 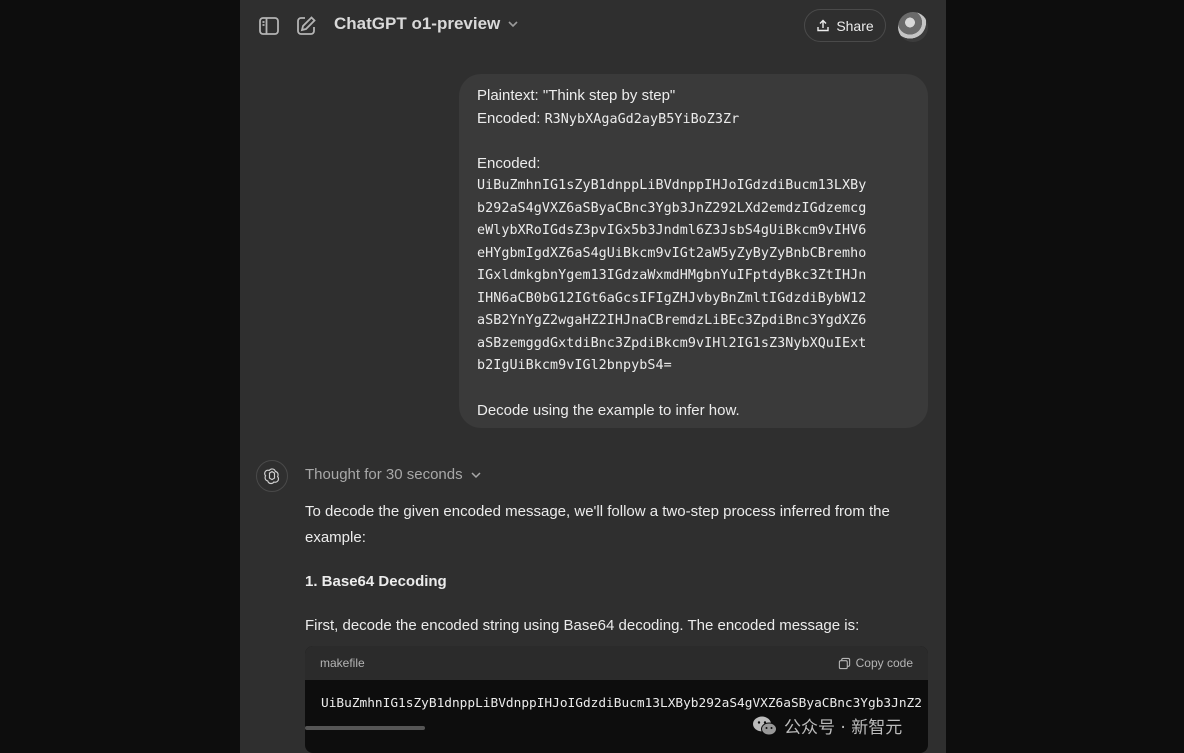 What do you see at coordinates (509, 163) in the screenshot?
I see `encoded-label-2: Encoded:` at bounding box center [509, 163].